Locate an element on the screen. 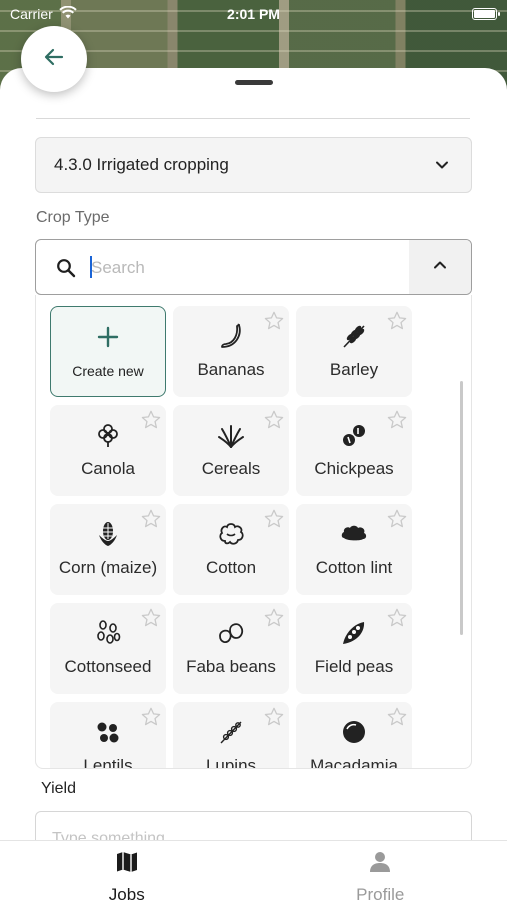 This screenshot has width=507, height=905. cottonseed-icon is located at coordinates (108, 633).